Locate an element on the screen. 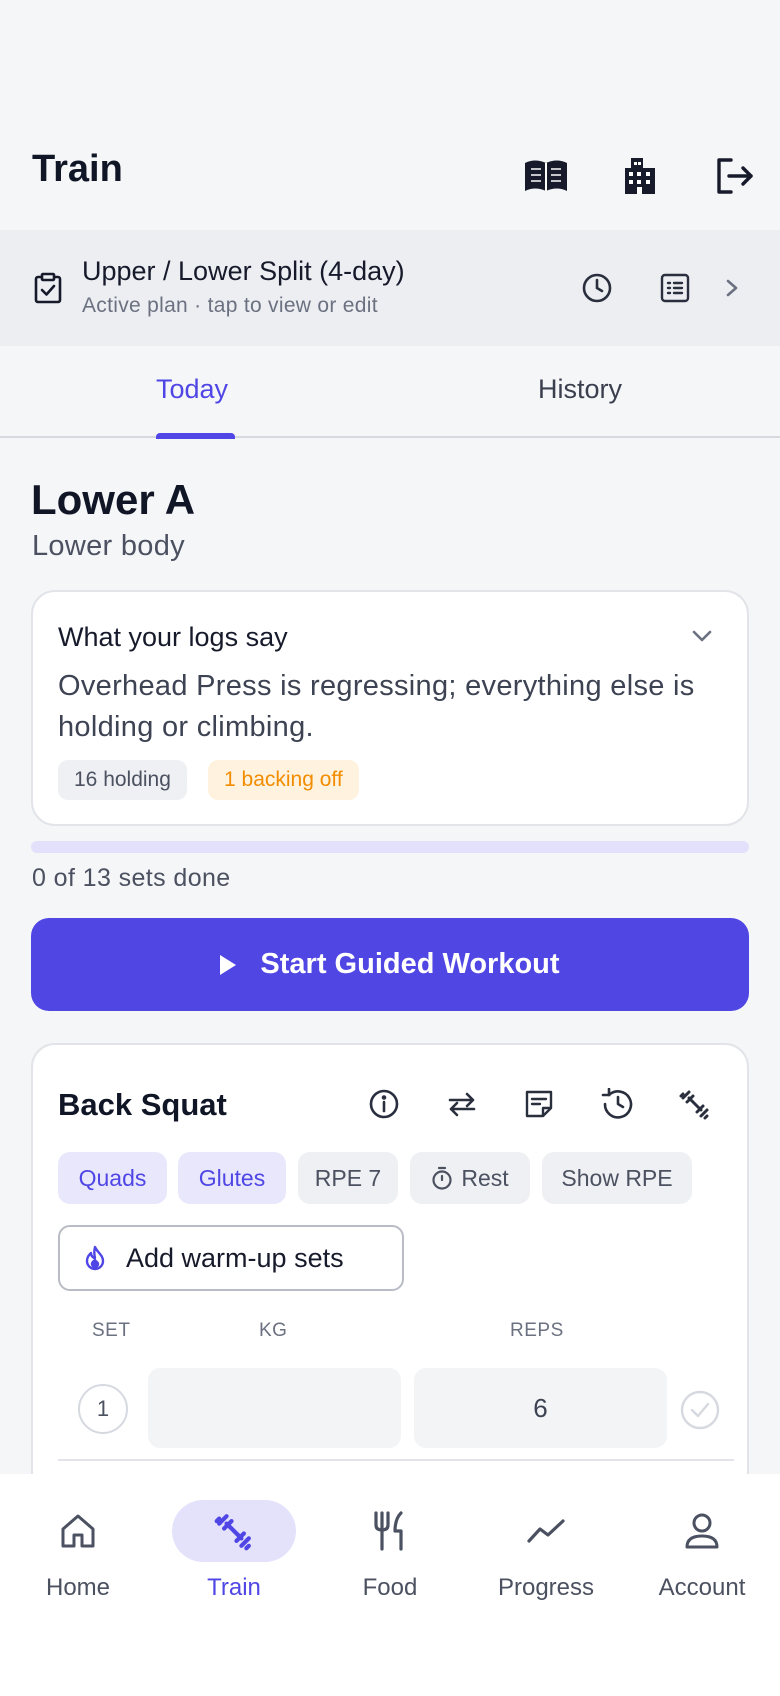 Image resolution: width=780 pixels, height=1696 pixels. tab-today: Today is located at coordinates (192, 389).